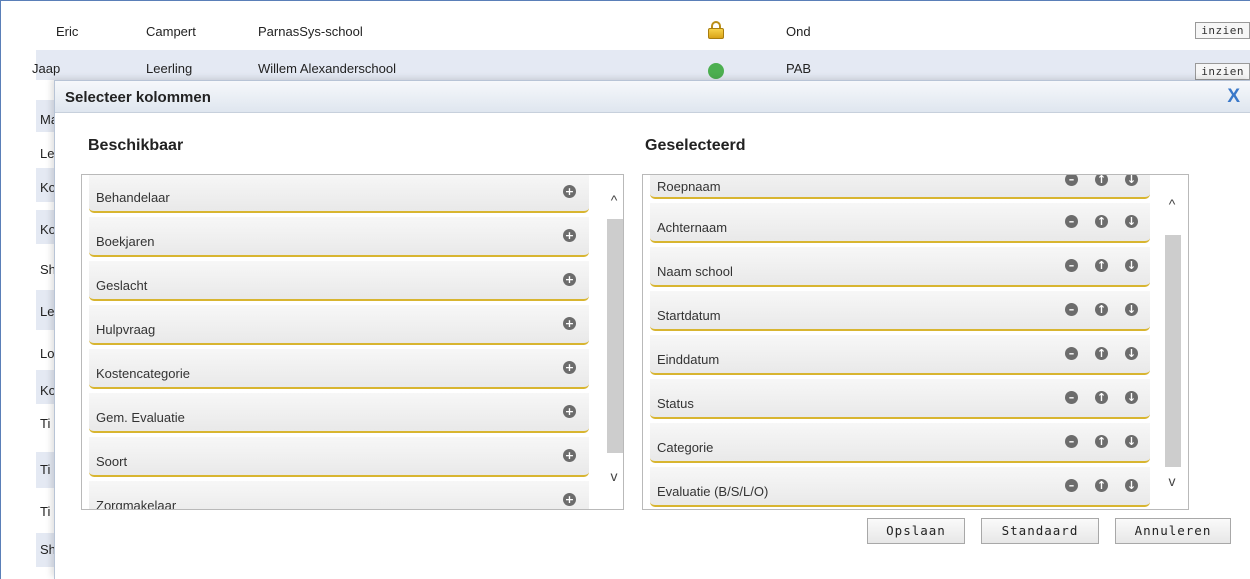  Describe the element at coordinates (47, 116) in the screenshot. I see `table-row: Ma` at that location.